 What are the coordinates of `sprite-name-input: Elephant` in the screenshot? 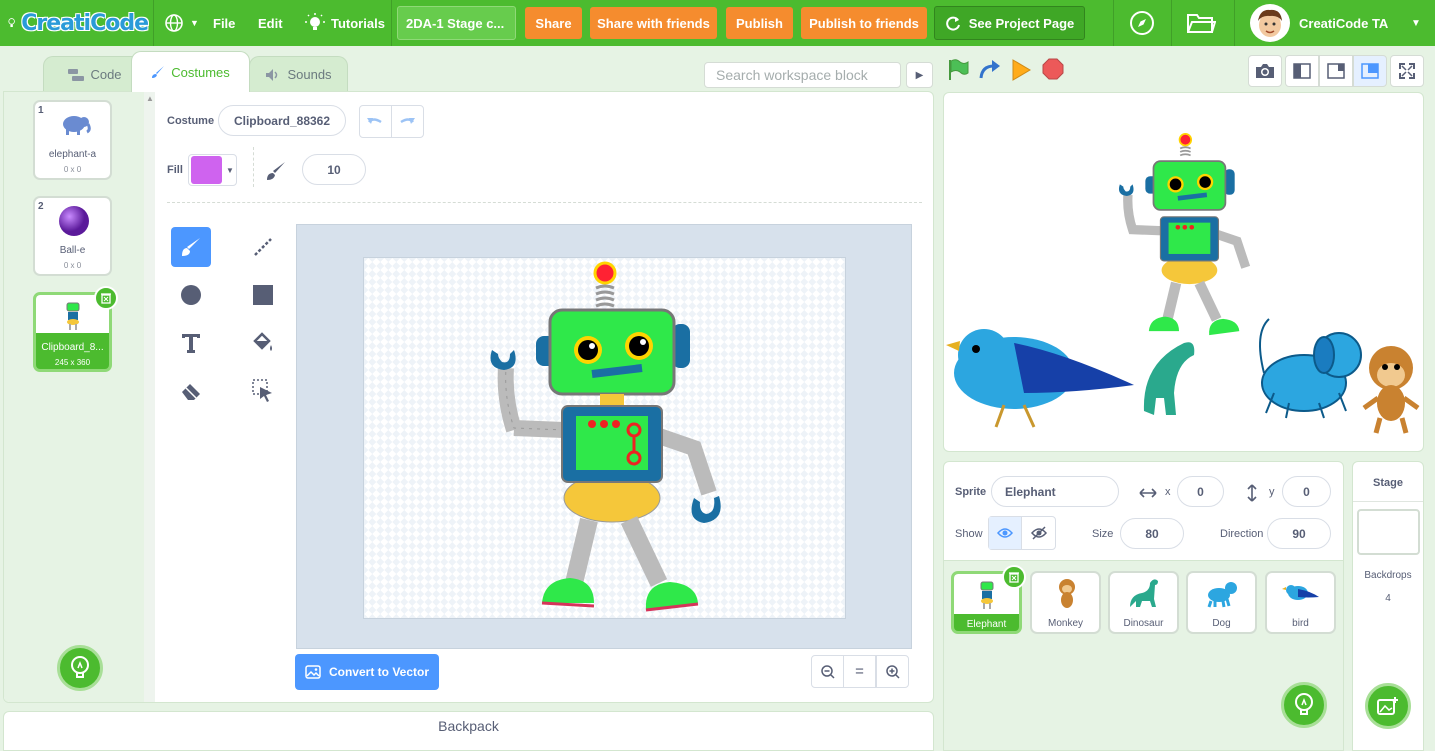 It's located at (1055, 491).